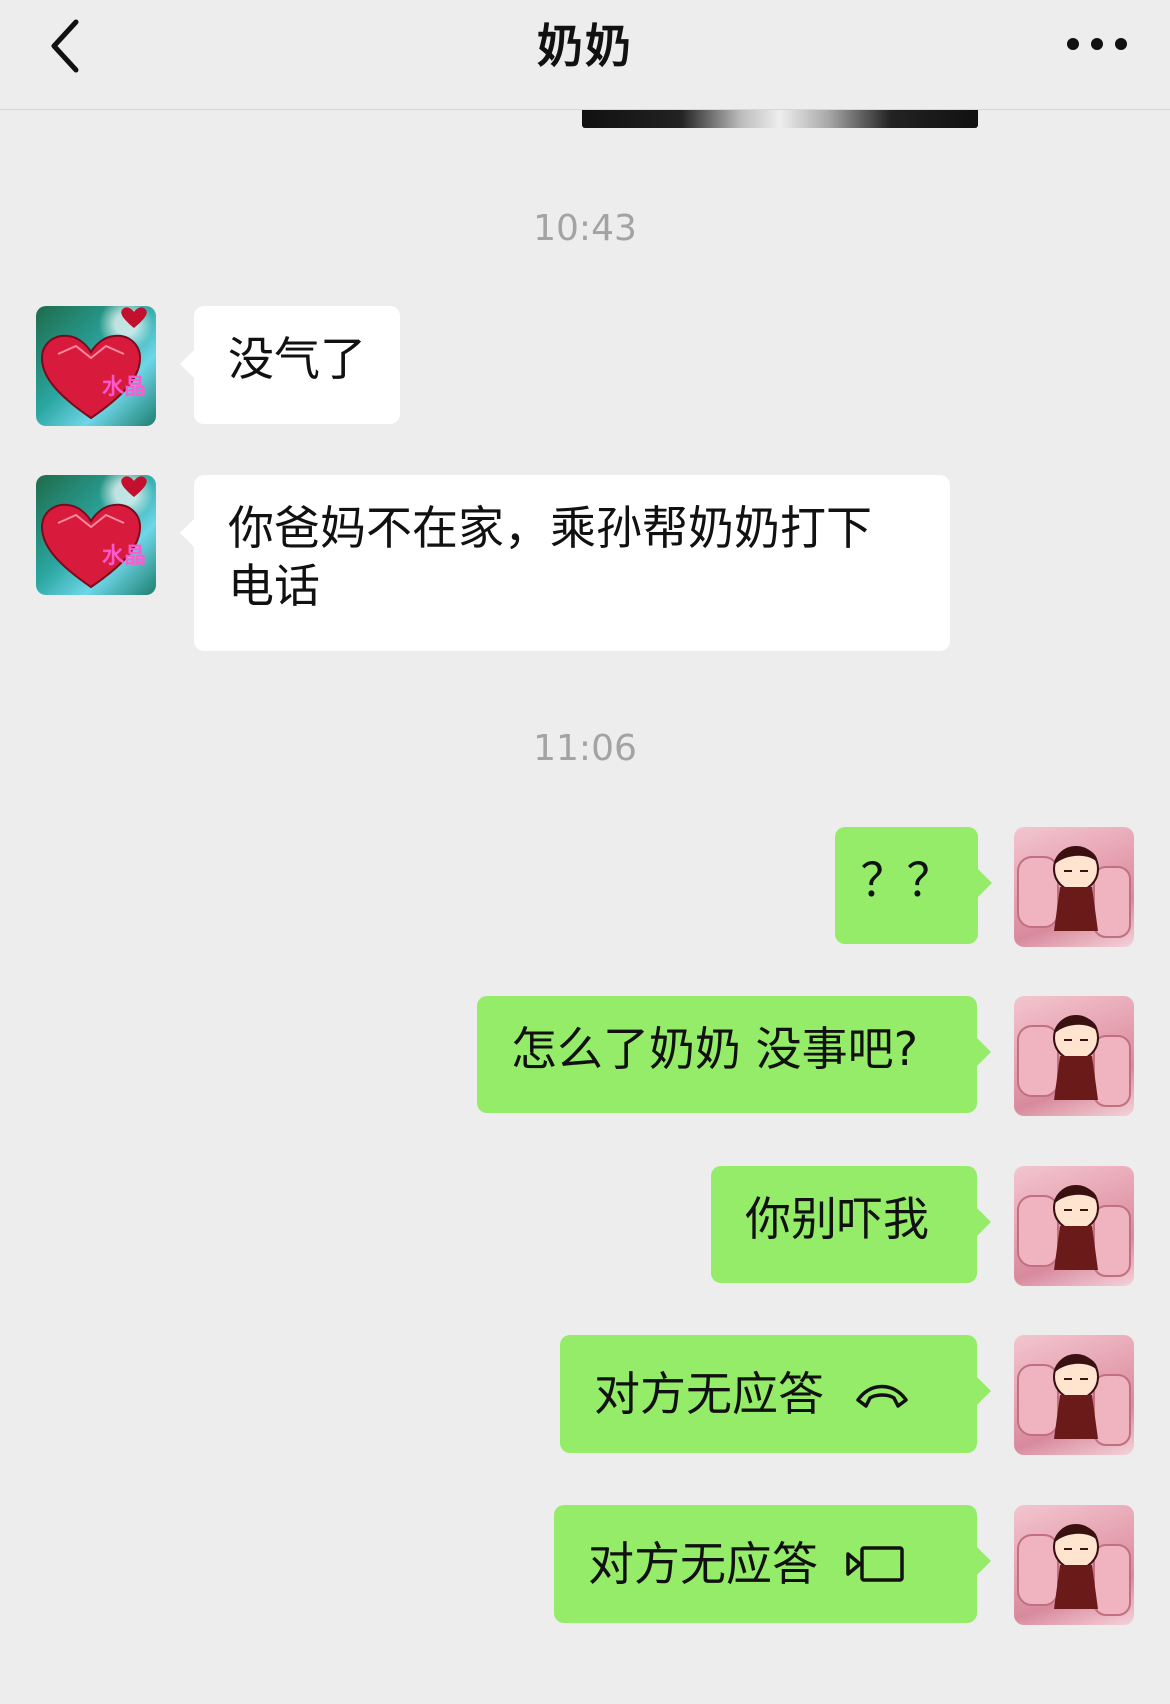  What do you see at coordinates (875, 1564) in the screenshot?
I see `video-call-icon` at bounding box center [875, 1564].